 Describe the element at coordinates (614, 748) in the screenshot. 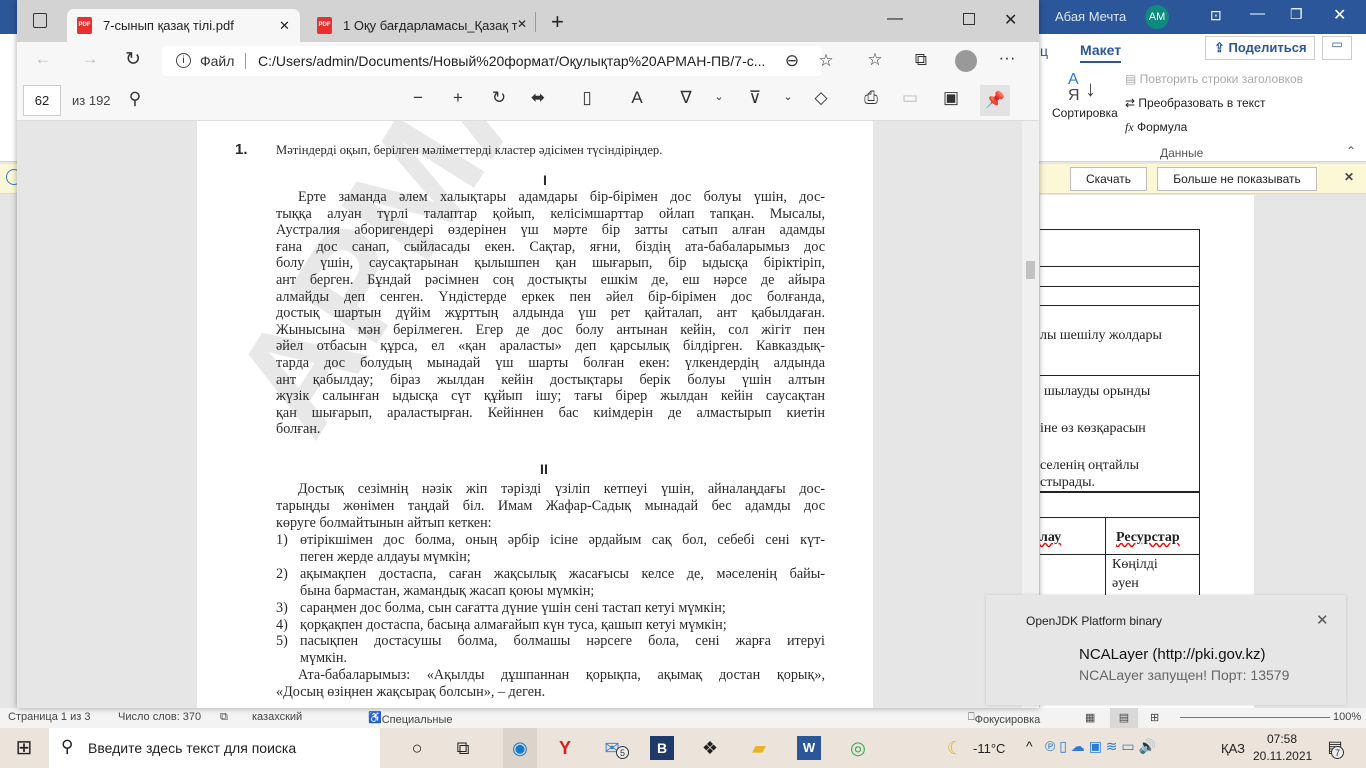

I see `mail-app-icon: ✉ 5` at that location.